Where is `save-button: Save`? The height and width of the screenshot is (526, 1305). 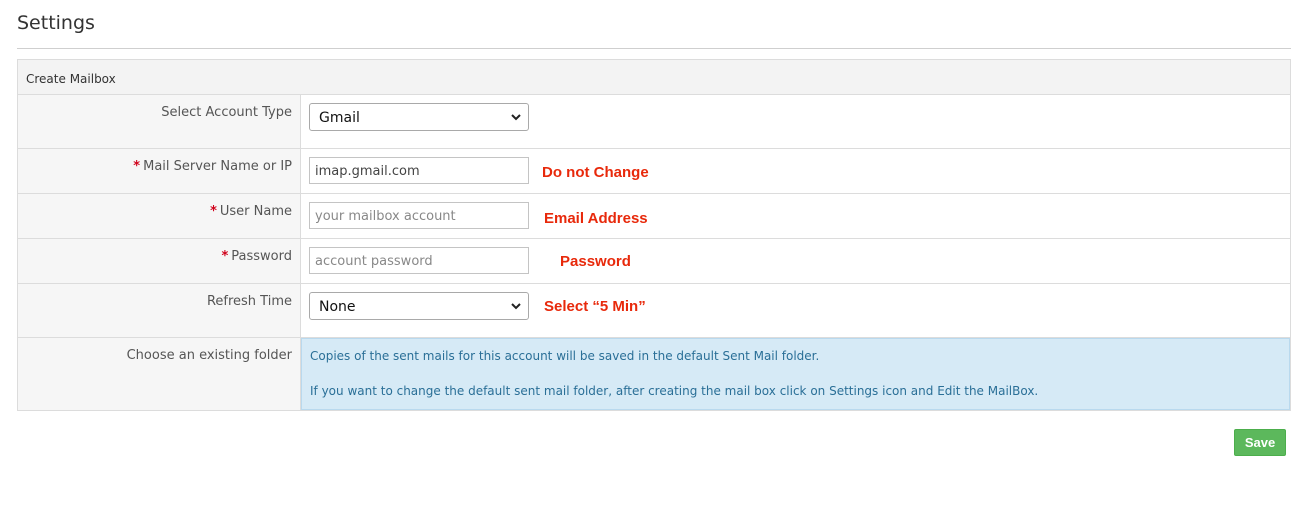
save-button: Save is located at coordinates (1260, 442).